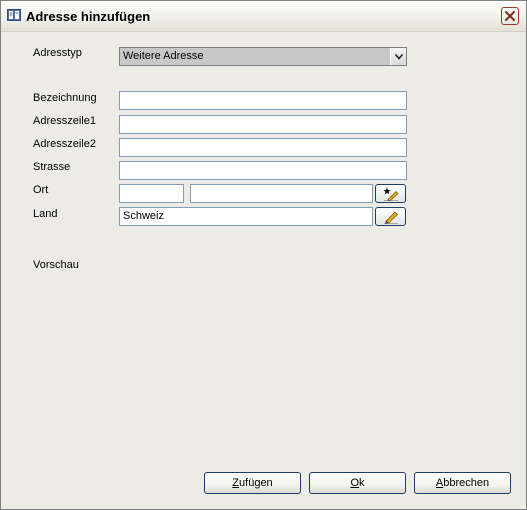 The height and width of the screenshot is (510, 527). I want to click on cancel-button: Abbrechen, so click(462, 483).